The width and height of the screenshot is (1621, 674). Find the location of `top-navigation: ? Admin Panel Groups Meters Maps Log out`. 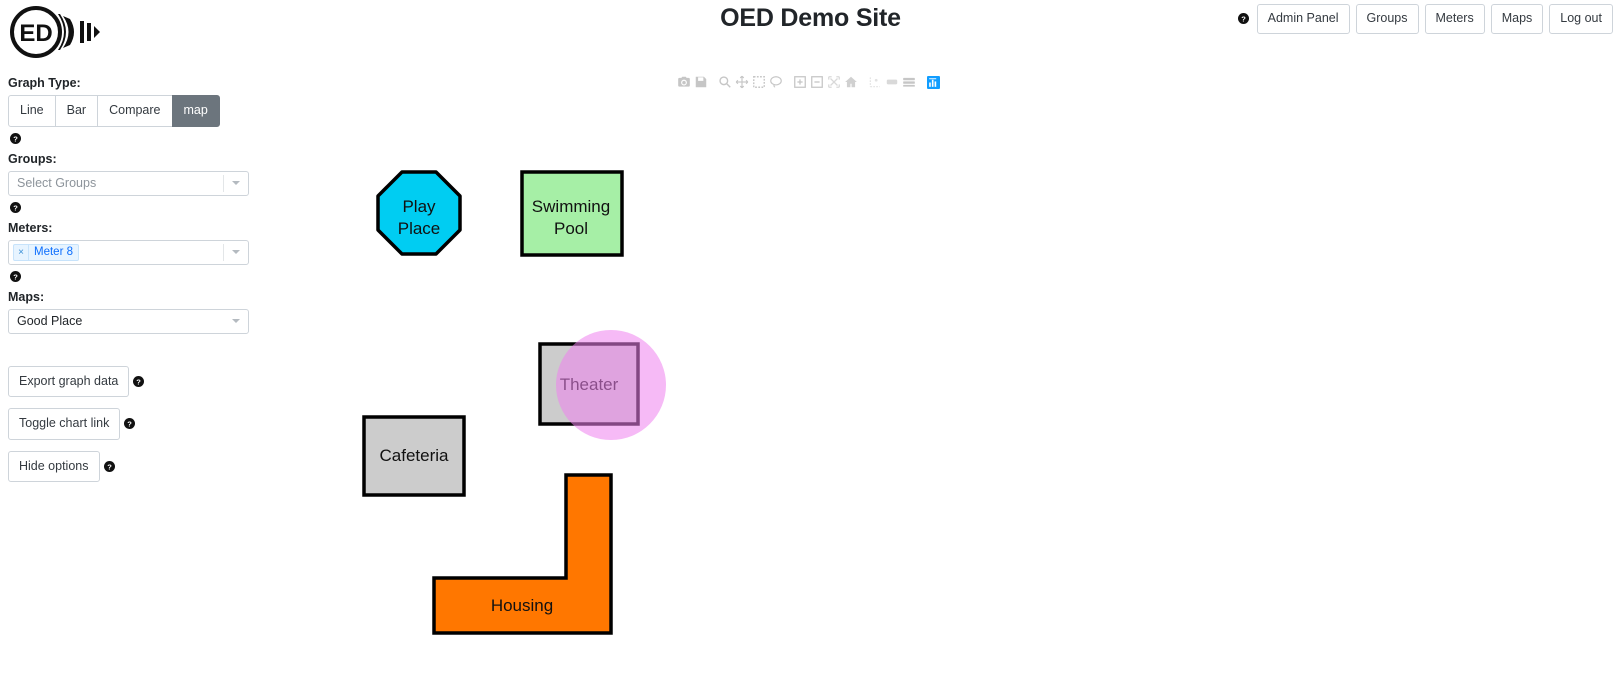

top-navigation: ? Admin Panel Groups Meters Maps Log out is located at coordinates (1425, 19).